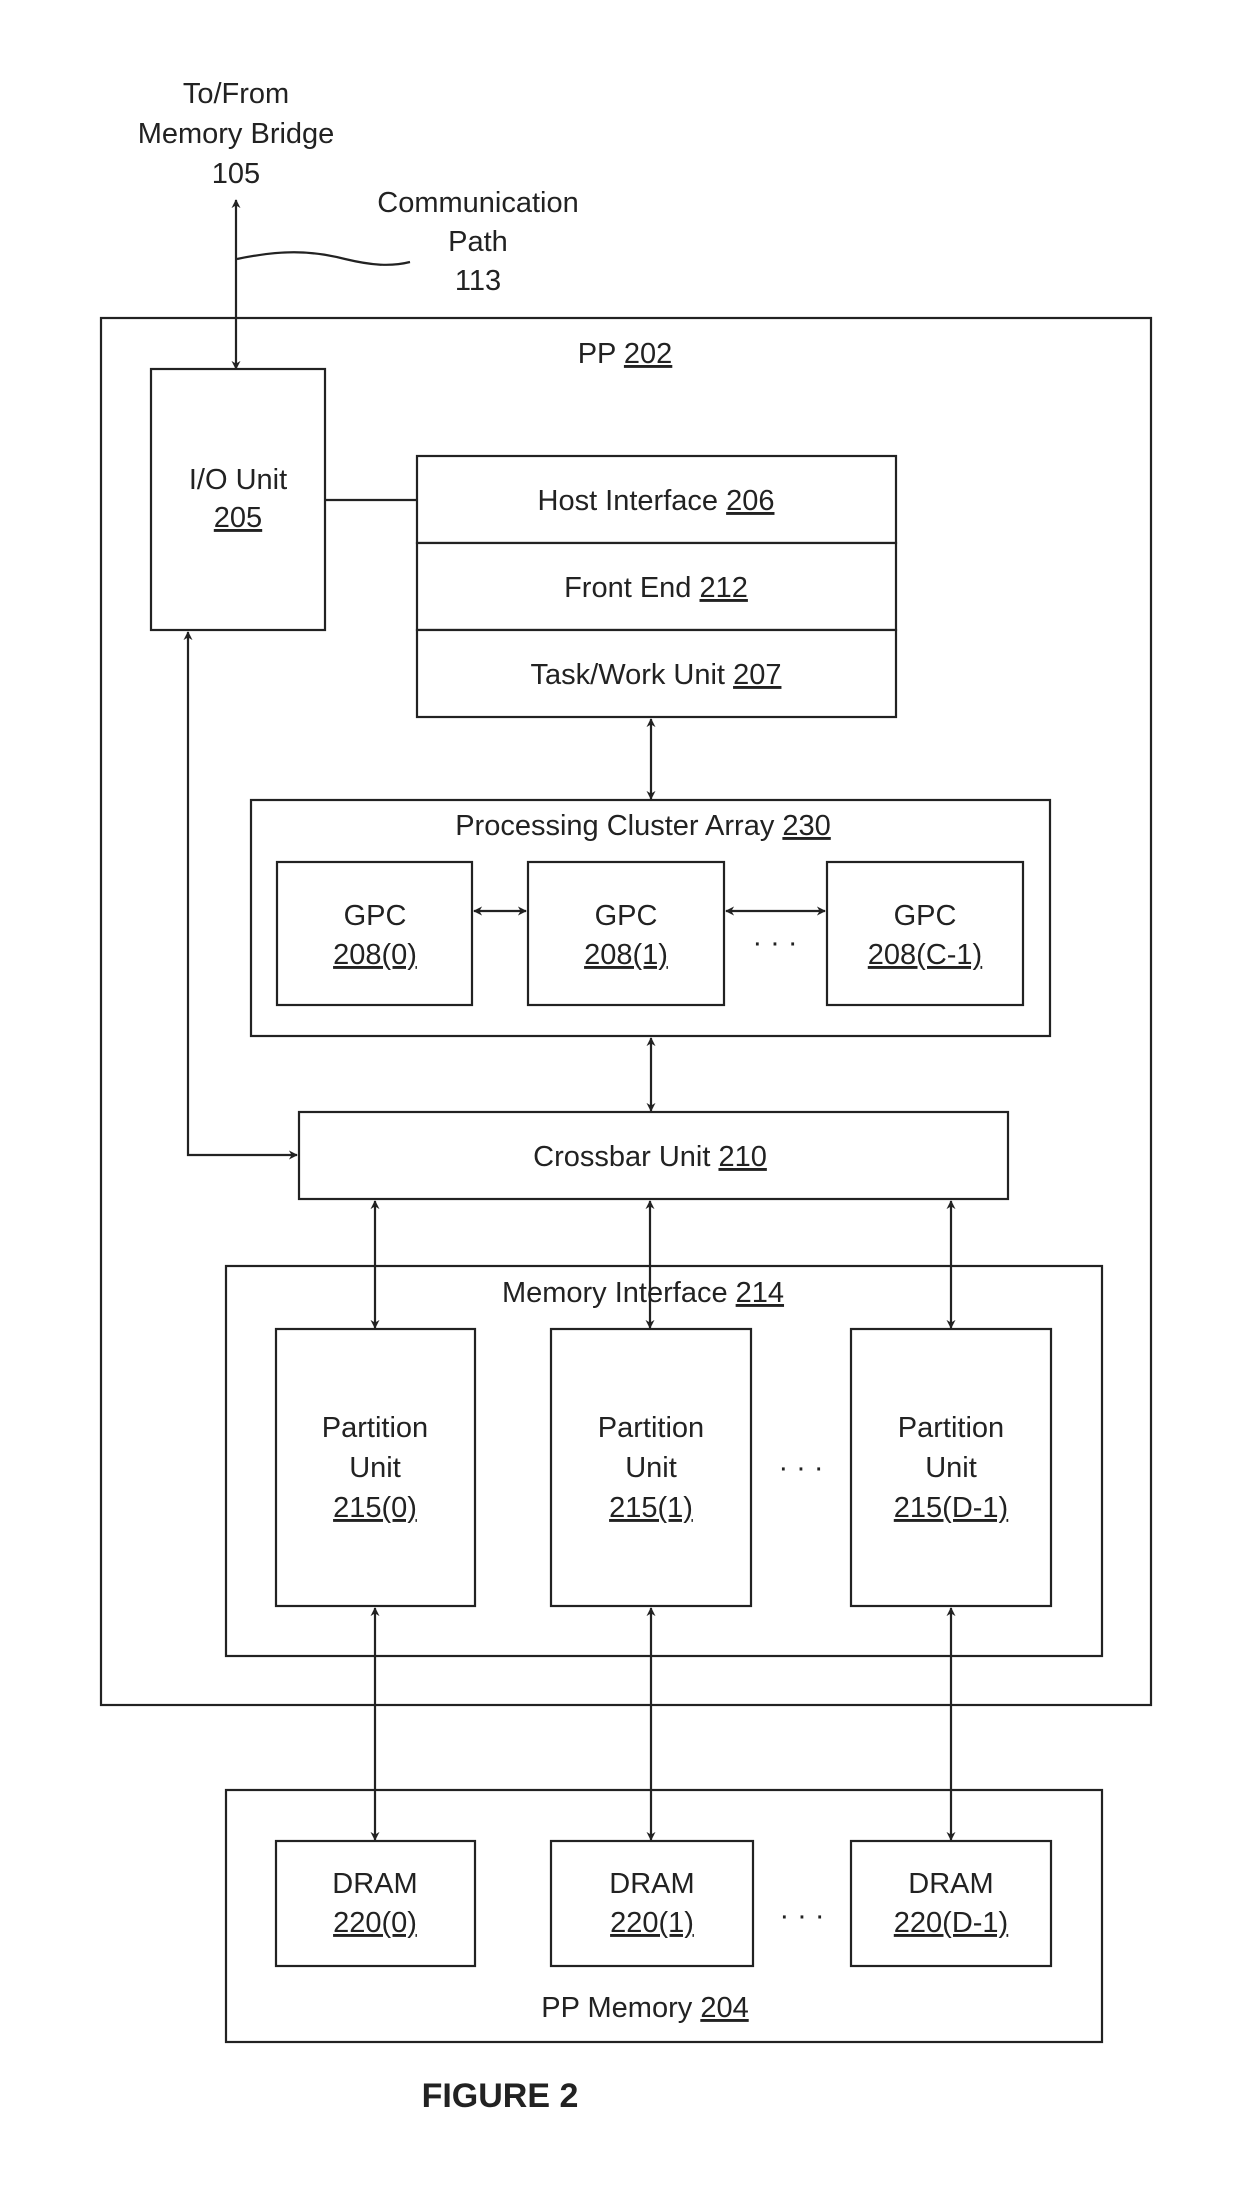  What do you see at coordinates (626, 916) in the screenshot?
I see `gpc-label-1: GPC` at bounding box center [626, 916].